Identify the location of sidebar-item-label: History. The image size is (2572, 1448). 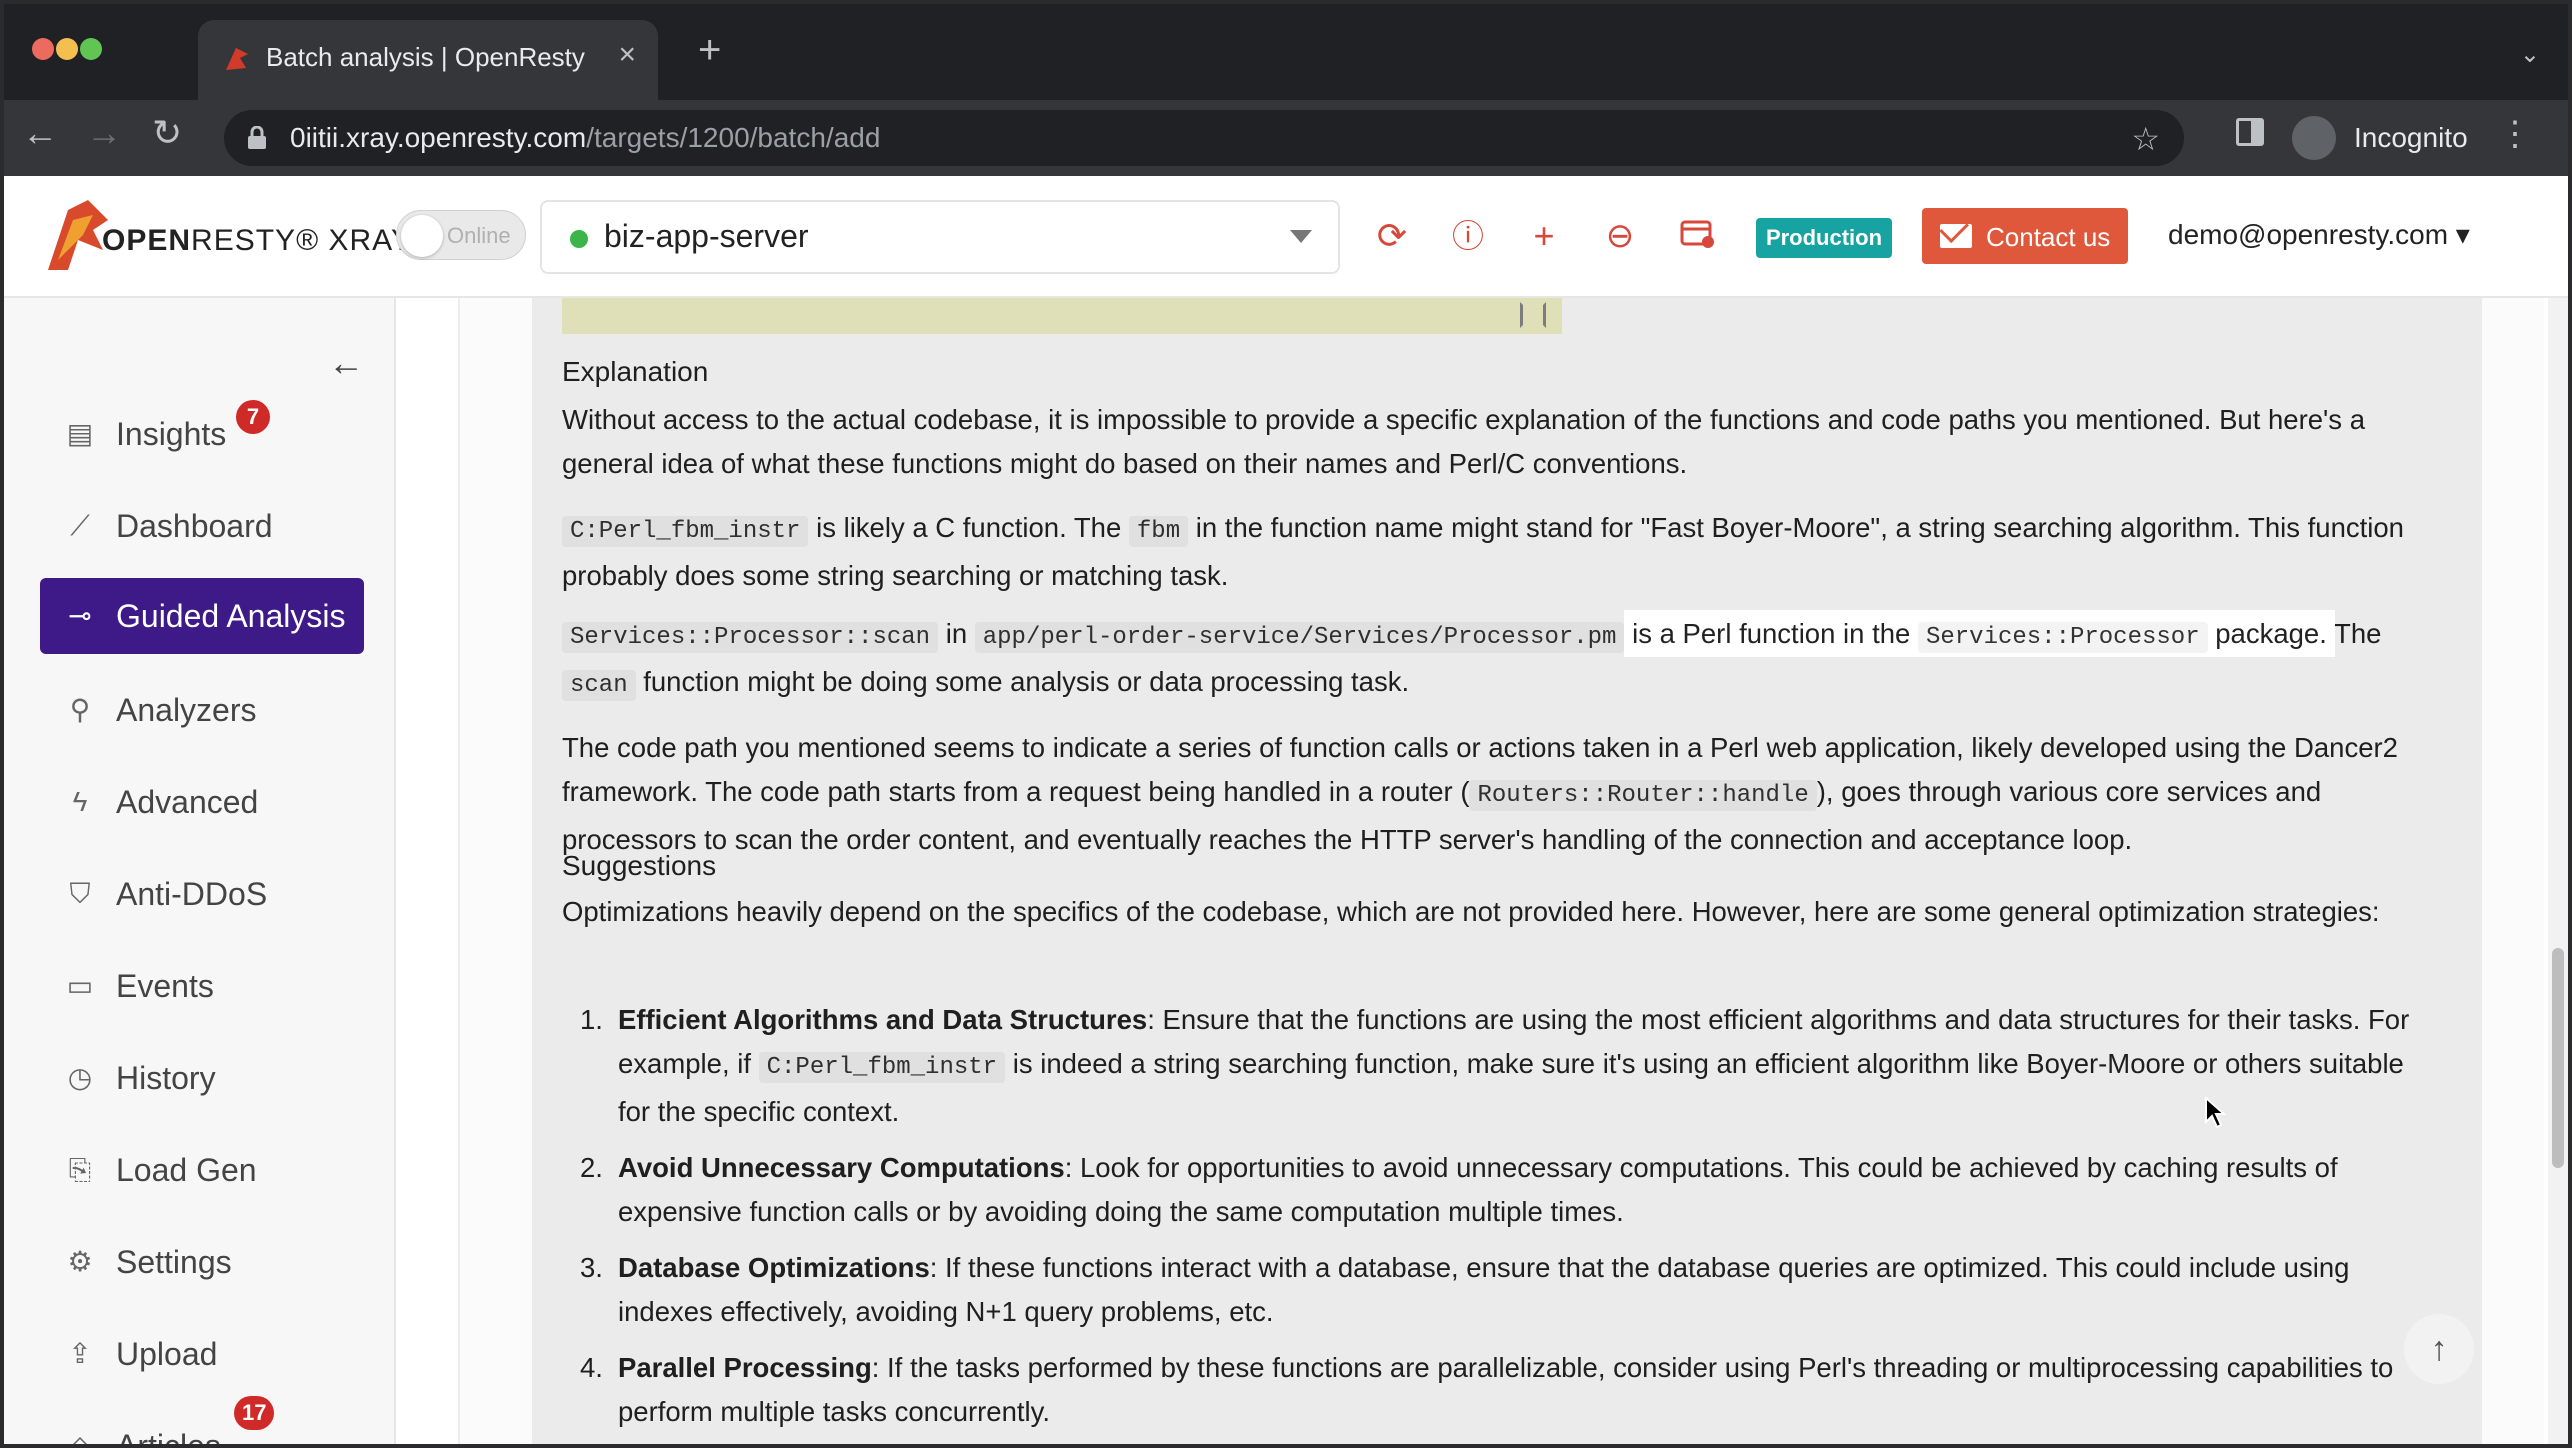
(166, 1078).